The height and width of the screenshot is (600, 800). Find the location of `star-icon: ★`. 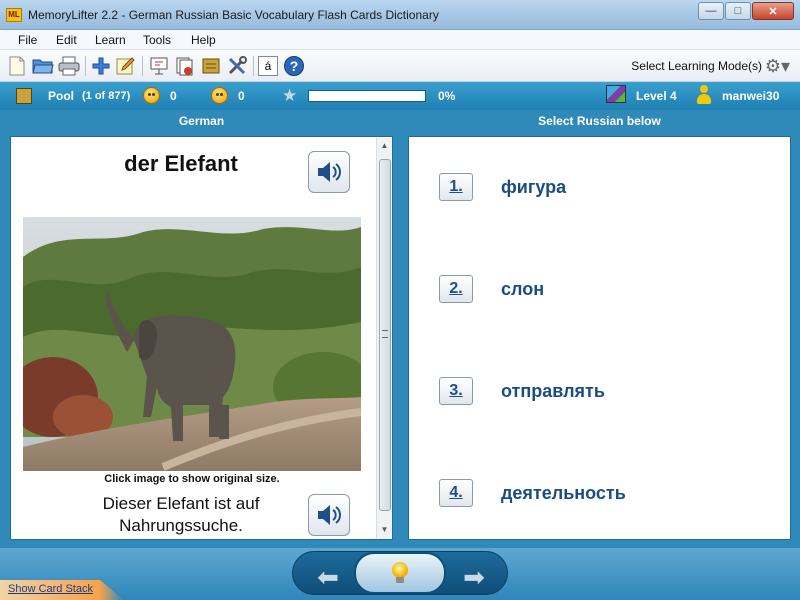

star-icon: ★ is located at coordinates (290, 95).